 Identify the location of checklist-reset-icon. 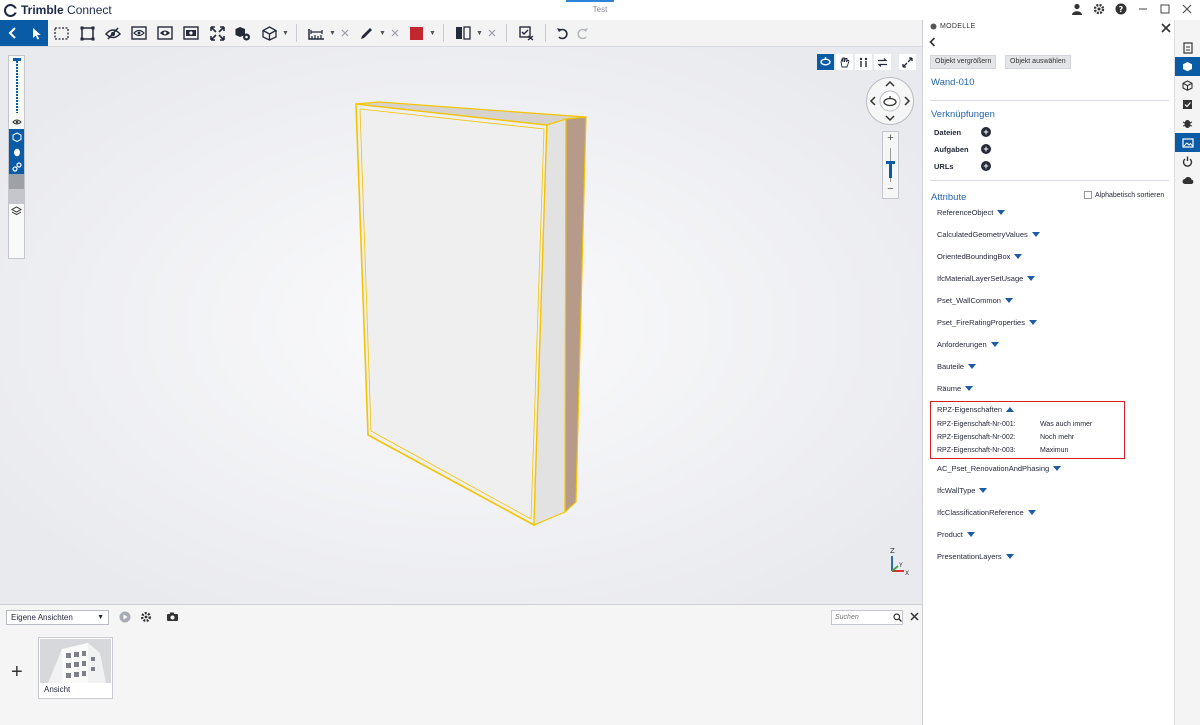
(525, 33).